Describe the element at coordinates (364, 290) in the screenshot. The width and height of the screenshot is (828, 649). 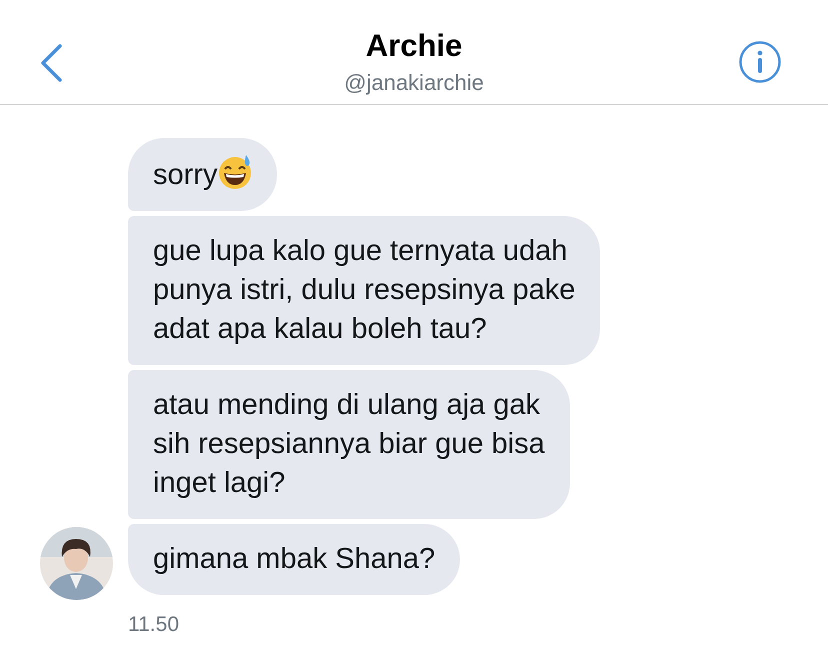
I see `message-bubble: gue lupa kalo gue ternyata udah punya istri, dulu resepsinya pake adat apa kalau boleh tau?` at that location.